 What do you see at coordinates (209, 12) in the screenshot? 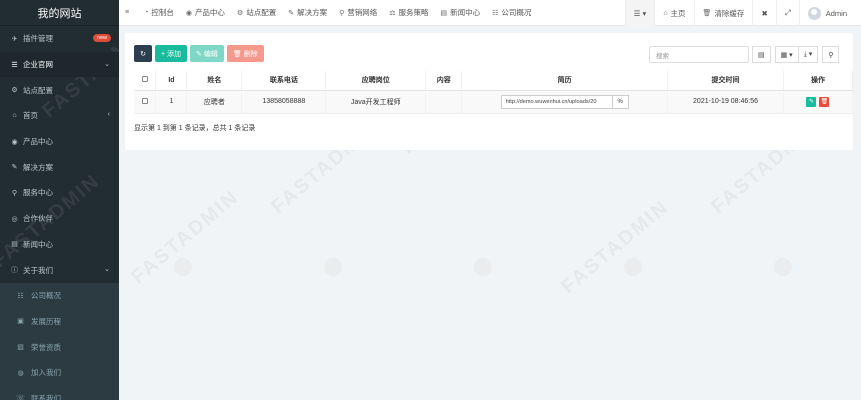
I see `top-nav-item-label: 产品中心` at bounding box center [209, 12].